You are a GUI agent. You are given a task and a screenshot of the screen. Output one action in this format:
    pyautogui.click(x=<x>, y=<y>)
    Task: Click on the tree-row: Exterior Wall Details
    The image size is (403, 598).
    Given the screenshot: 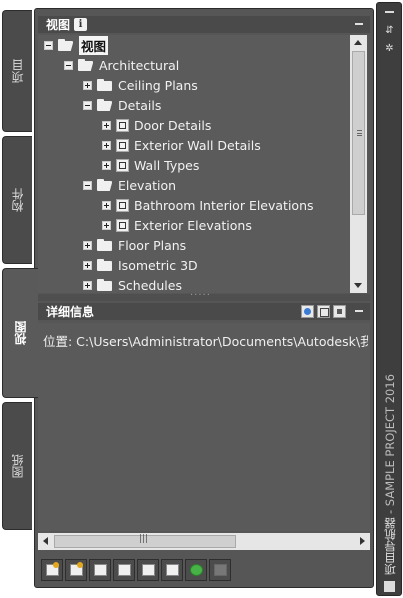 What is the action you would take?
    pyautogui.click(x=181, y=145)
    